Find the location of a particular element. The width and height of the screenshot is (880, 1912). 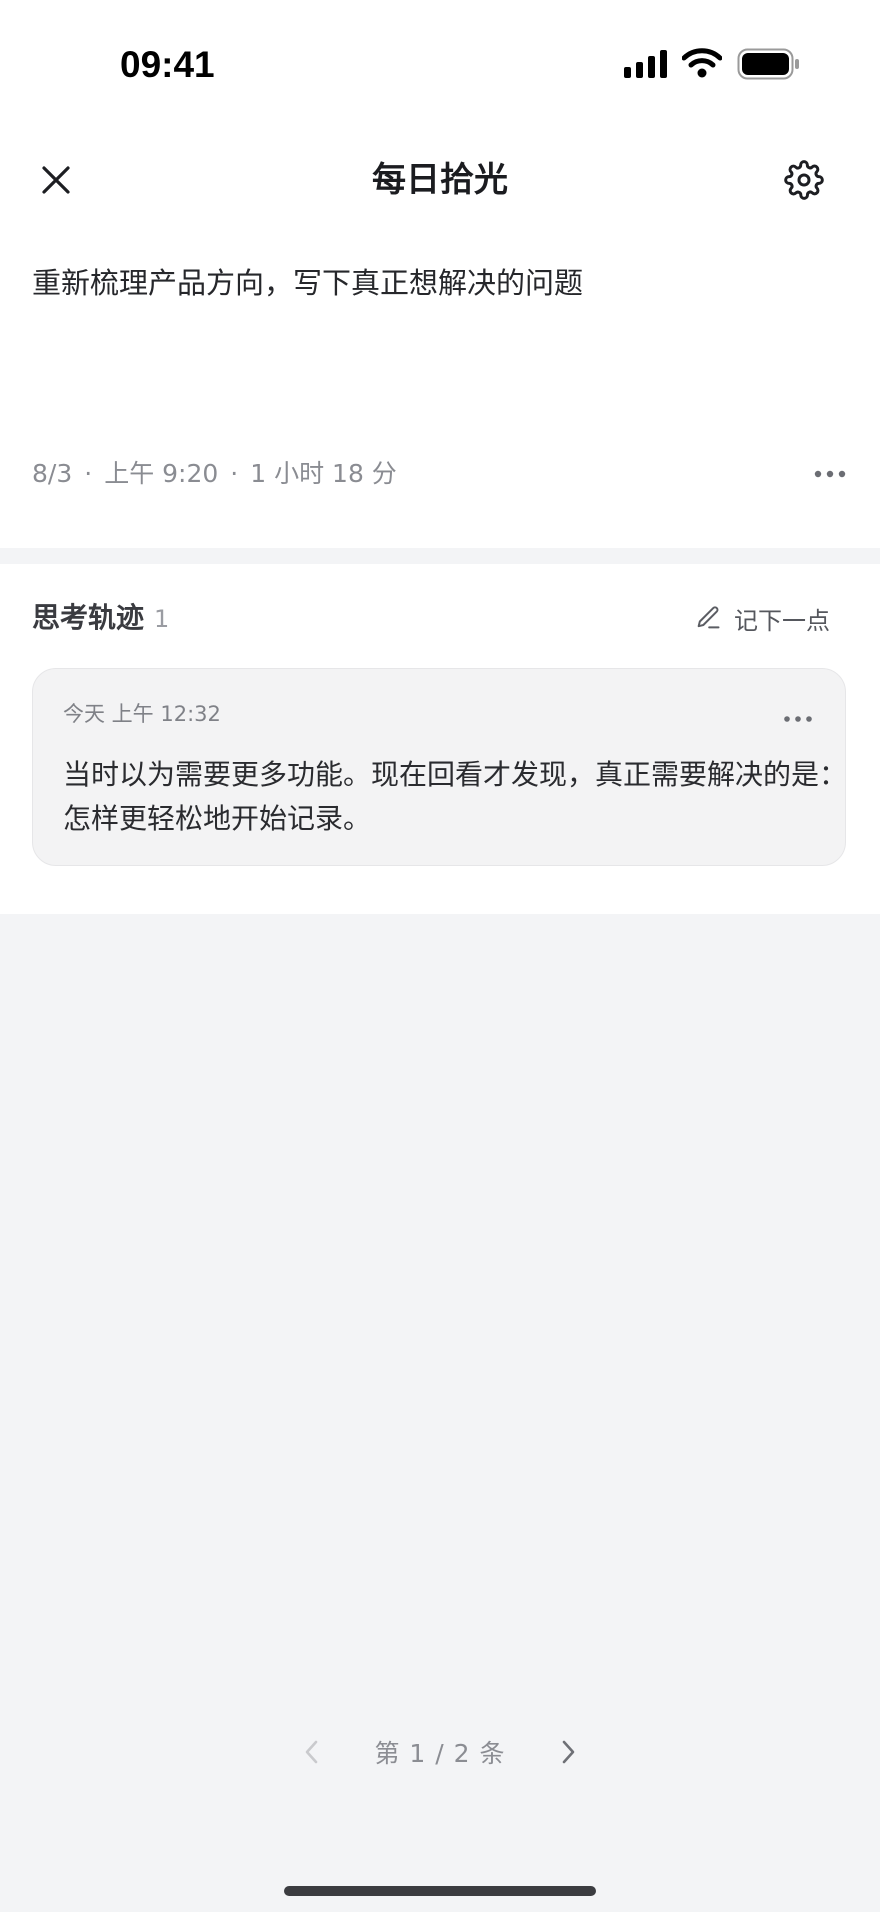

status-time: 09:41 is located at coordinates (167, 64).